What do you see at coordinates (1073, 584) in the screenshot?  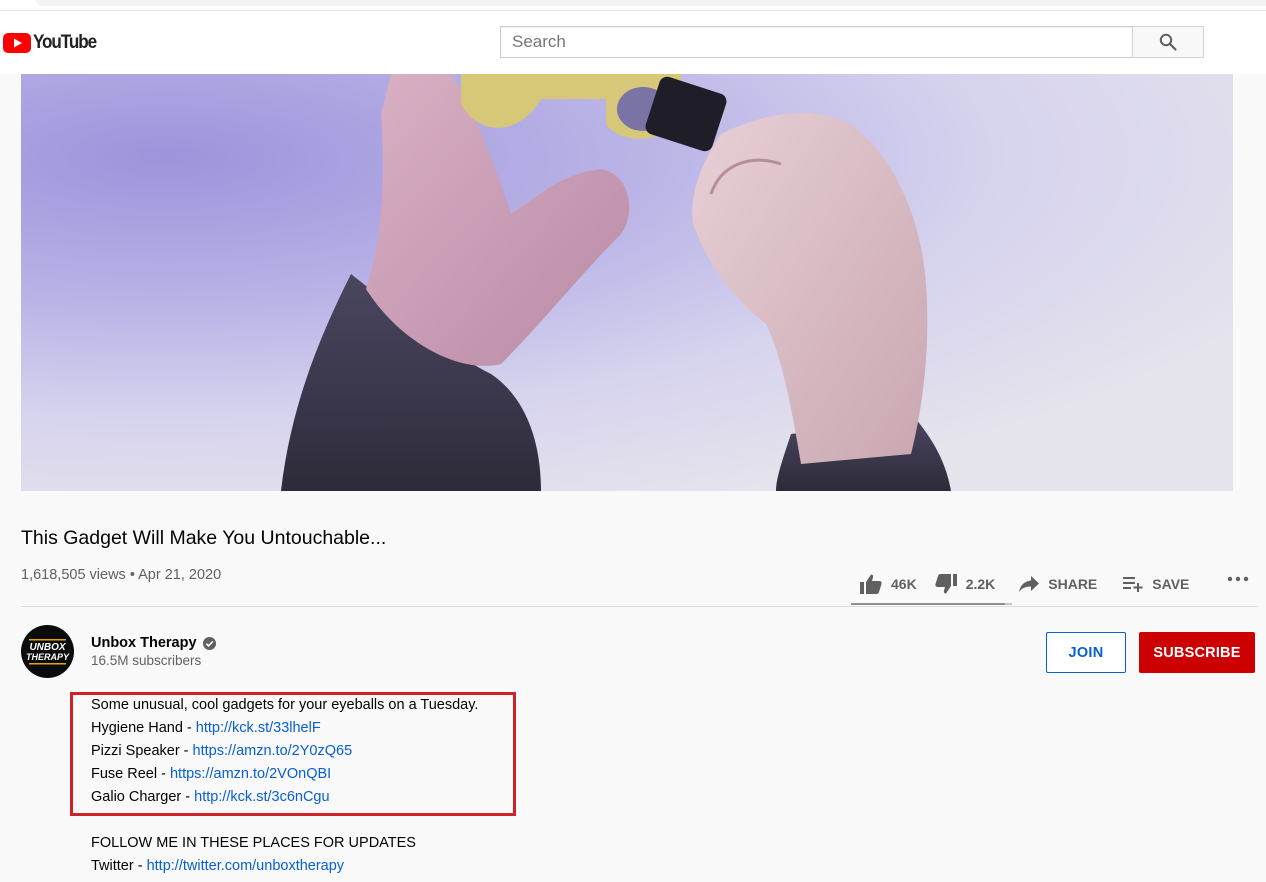 I see `share-label: SHARE` at bounding box center [1073, 584].